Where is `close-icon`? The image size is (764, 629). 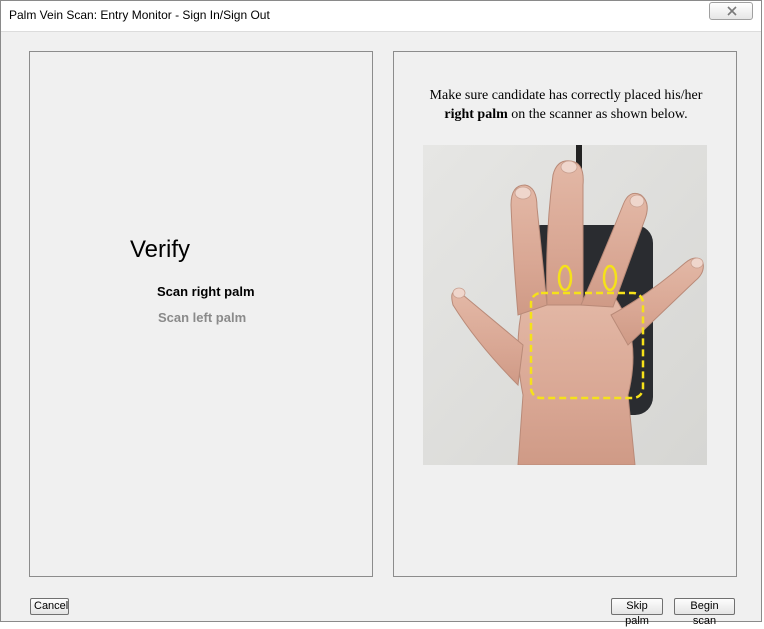 close-icon is located at coordinates (732, 11).